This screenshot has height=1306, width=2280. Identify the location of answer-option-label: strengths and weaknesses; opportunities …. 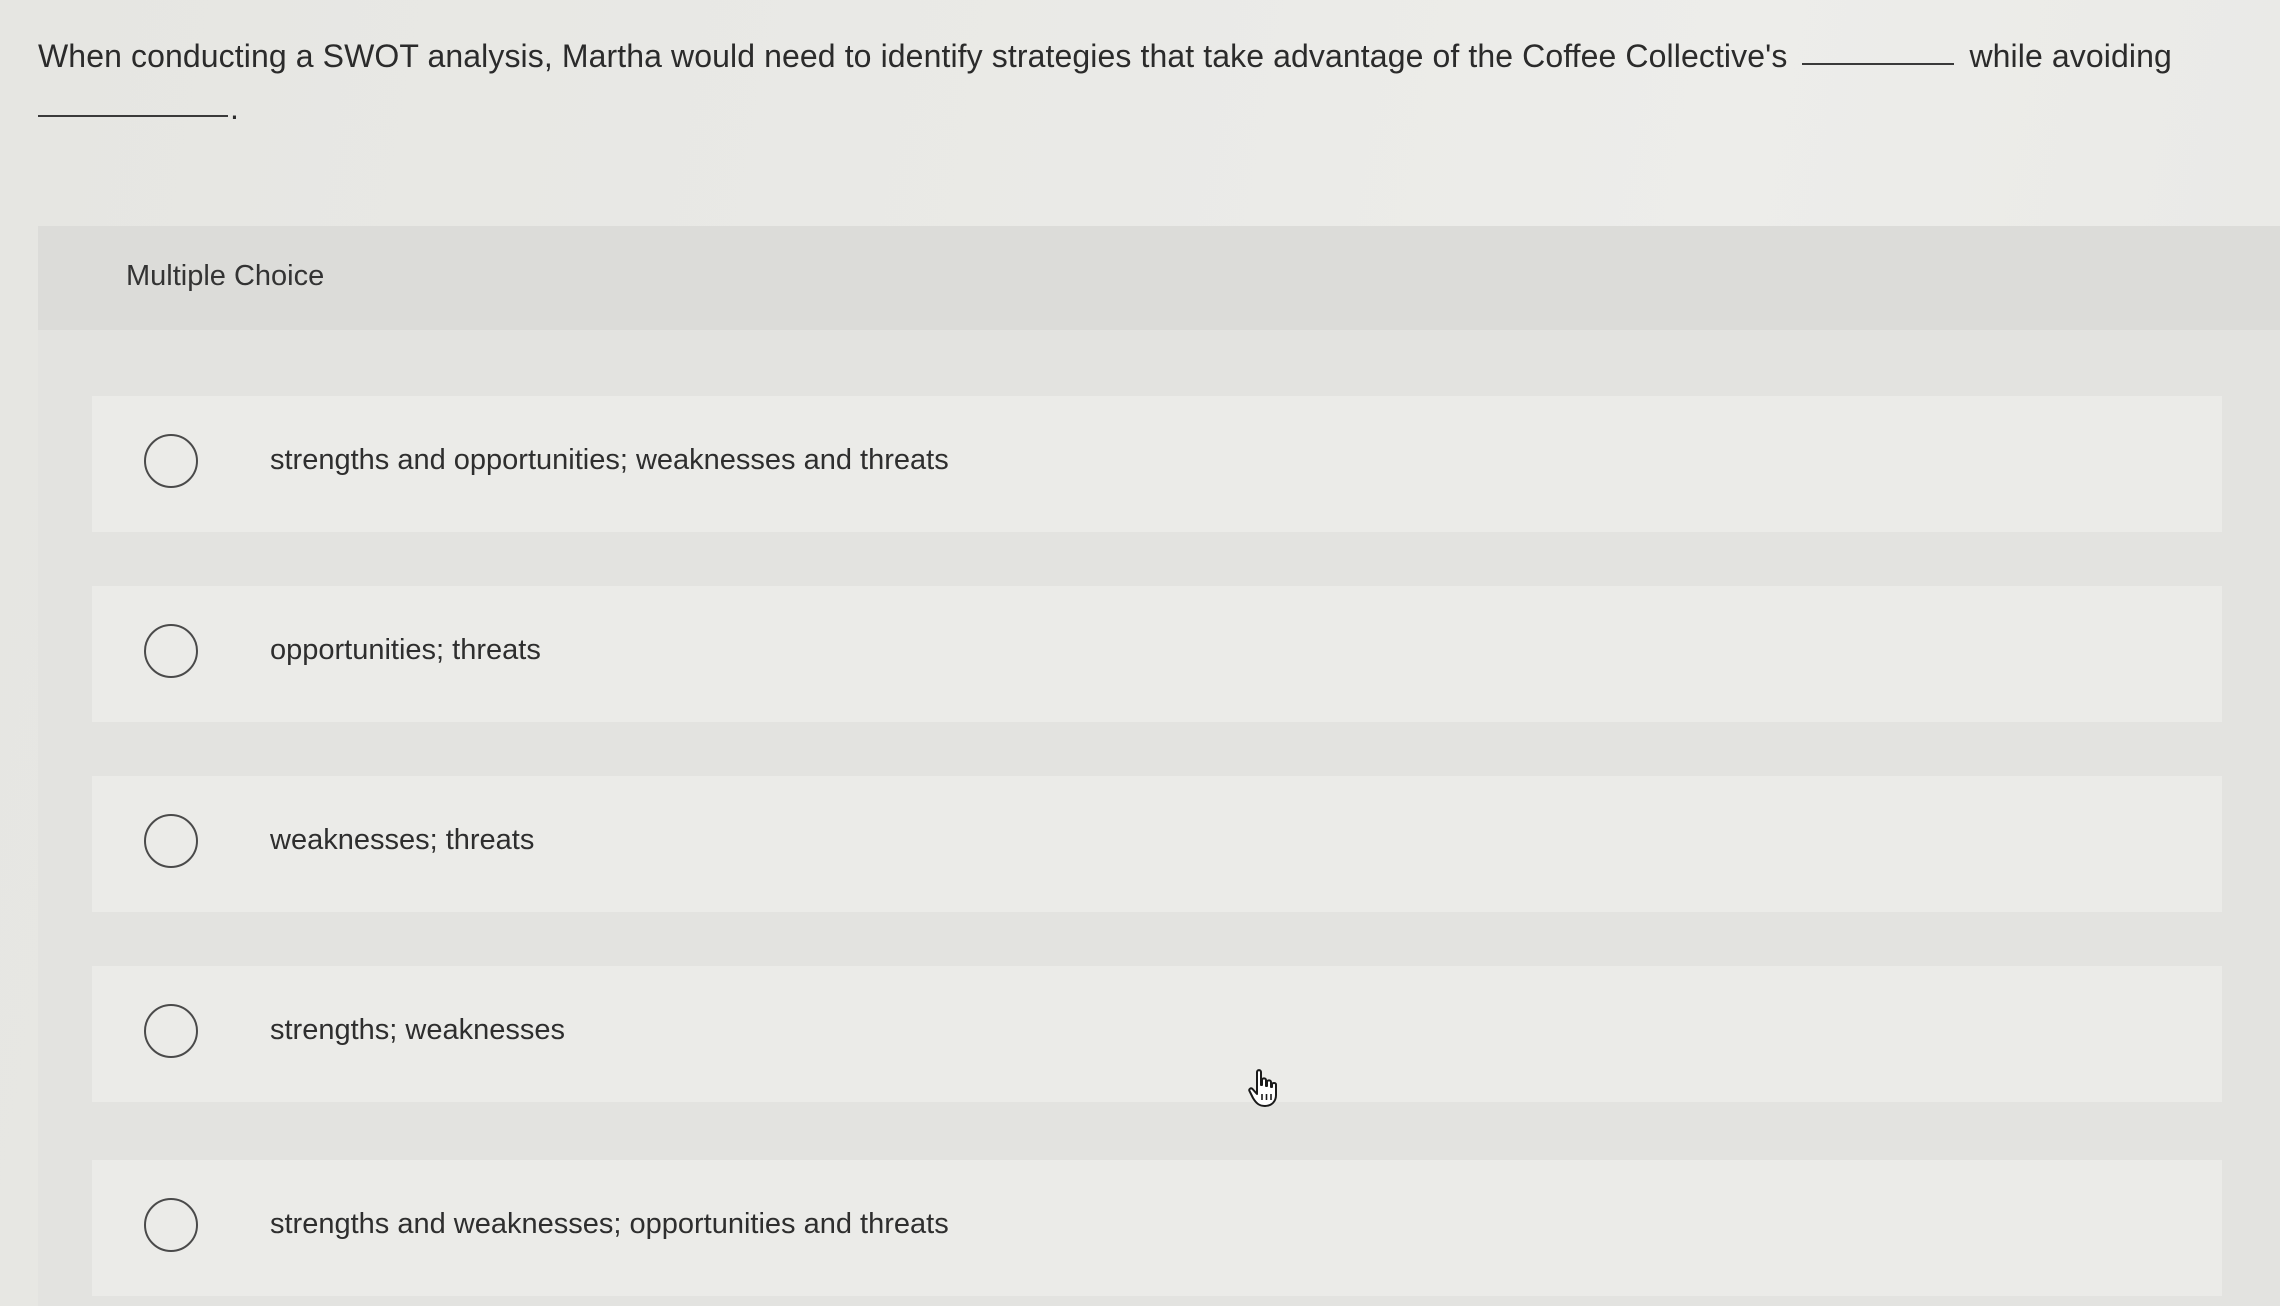
(609, 1224).